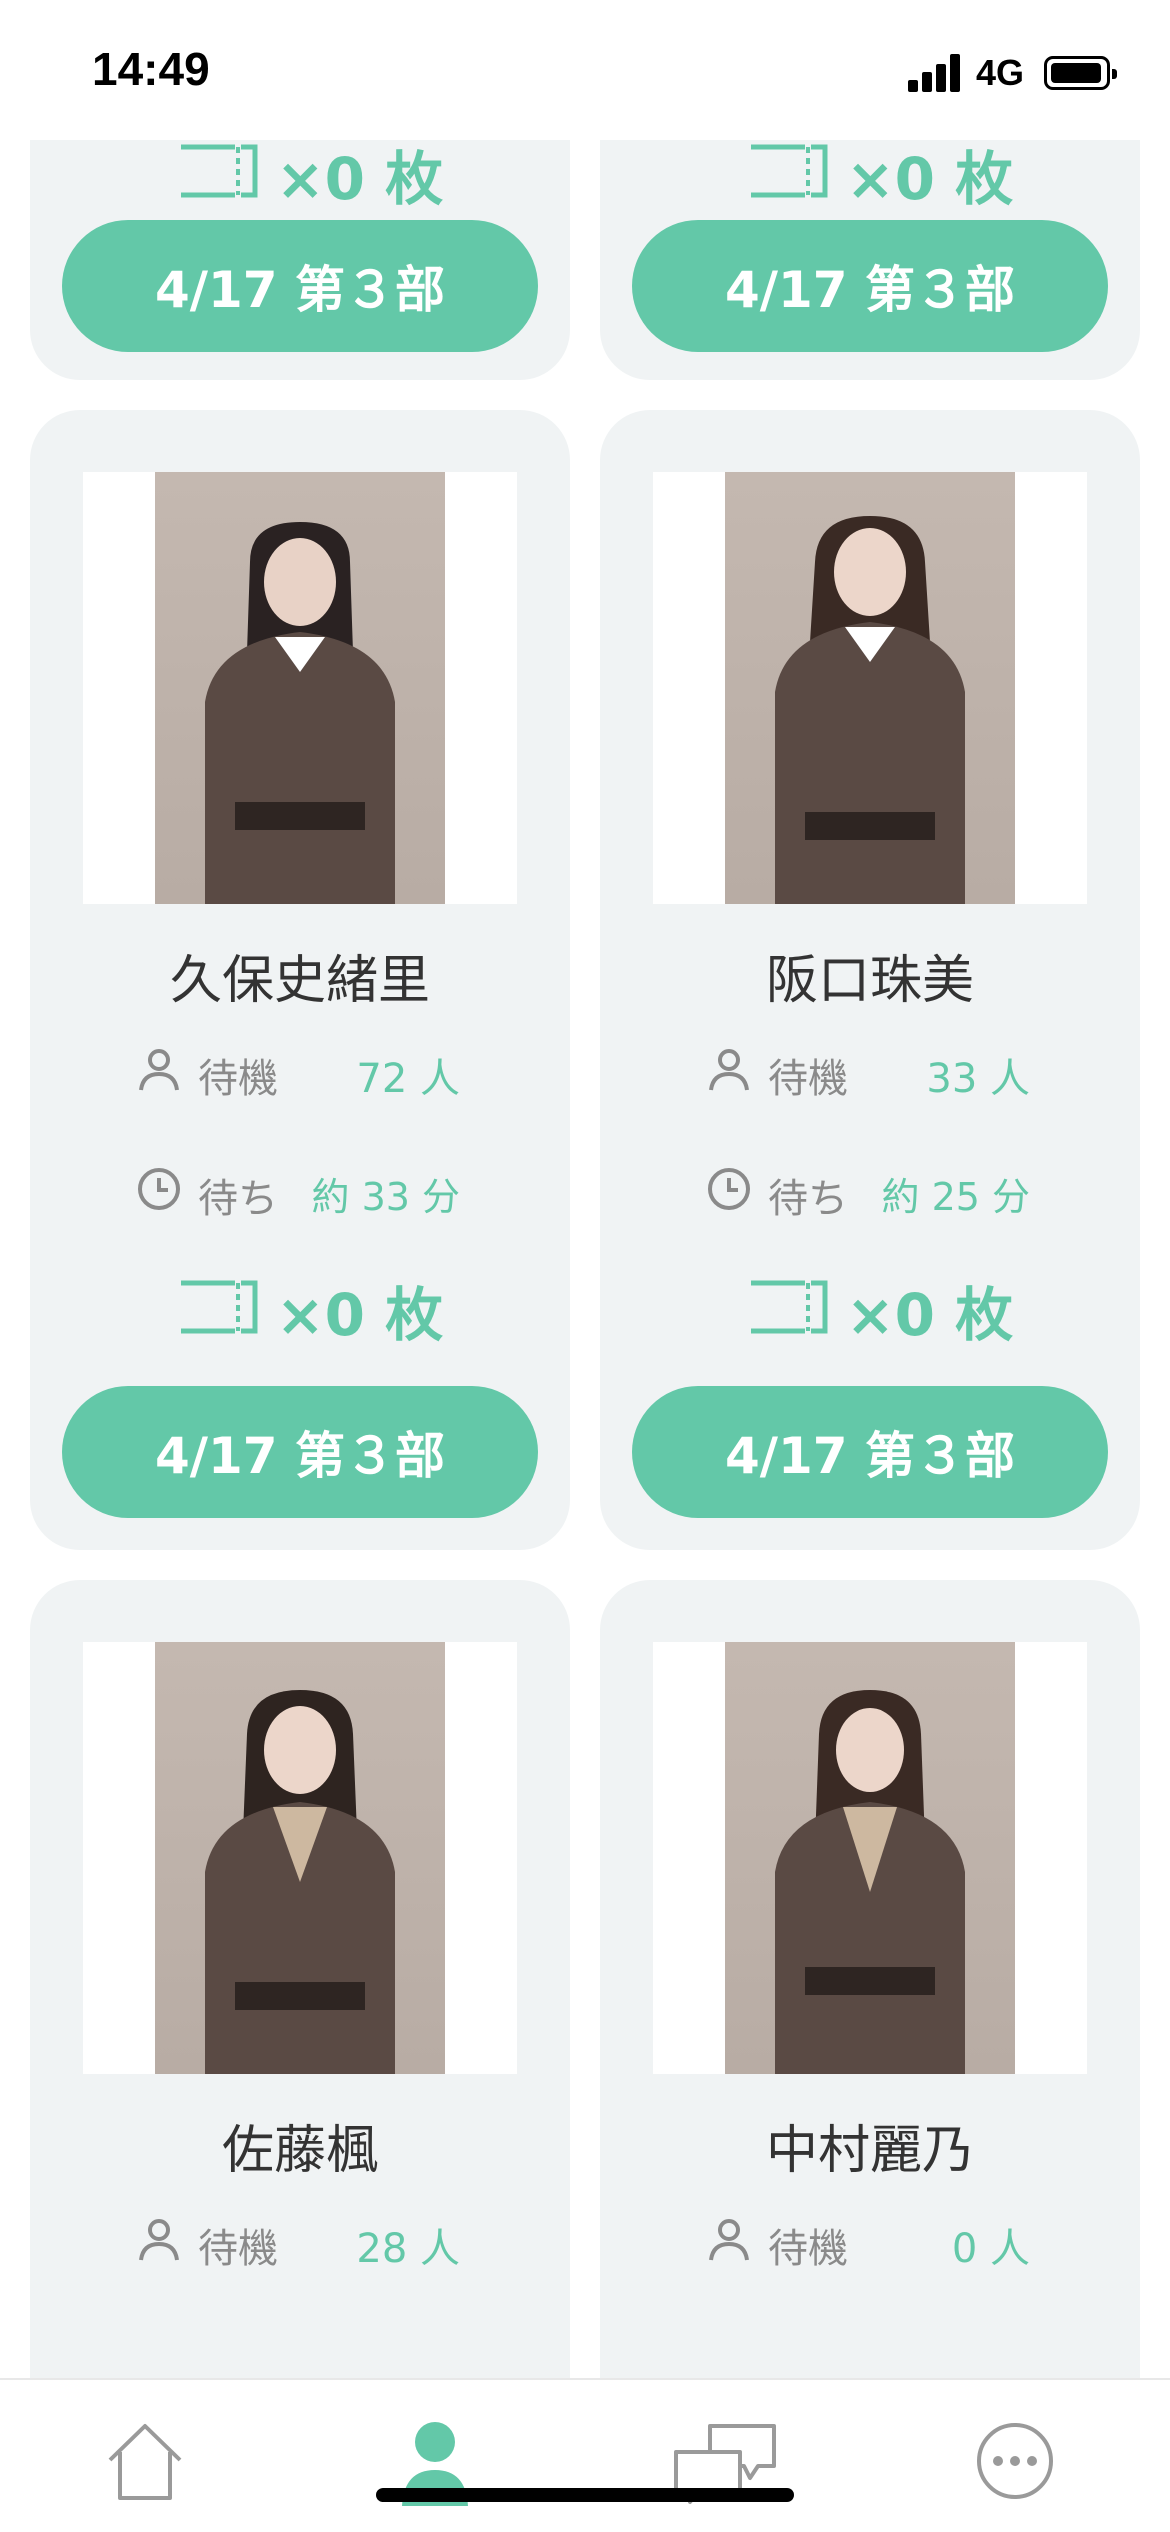  What do you see at coordinates (1000, 72) in the screenshot?
I see `network-type: 4G` at bounding box center [1000, 72].